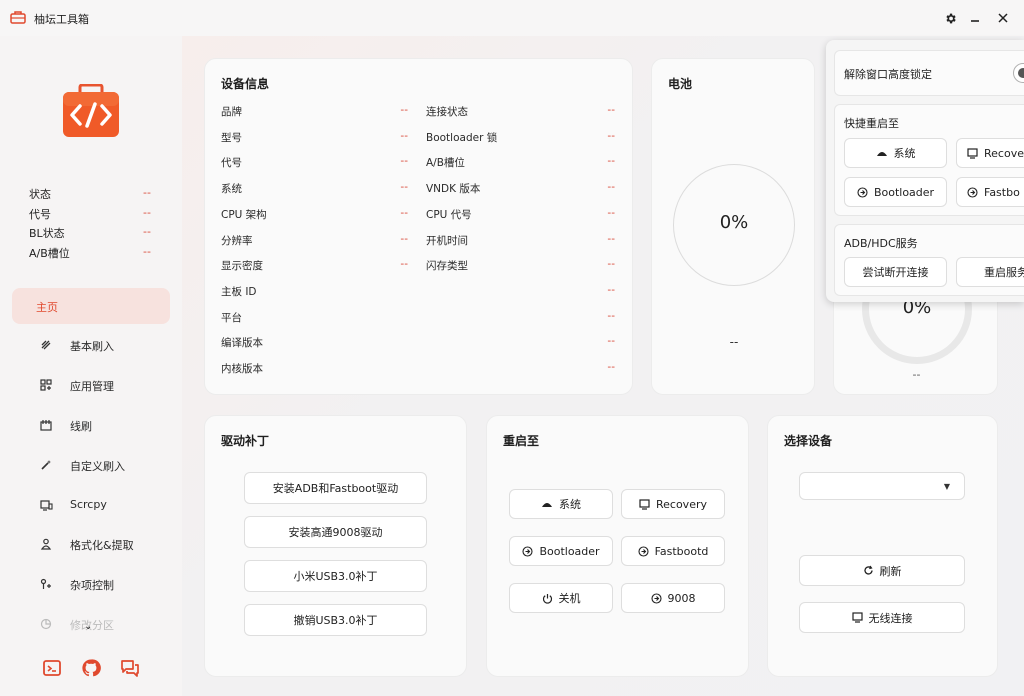 This screenshot has height=696, width=1024. What do you see at coordinates (91, 306) in the screenshot?
I see `sidebar-item-home: 主页` at bounding box center [91, 306].